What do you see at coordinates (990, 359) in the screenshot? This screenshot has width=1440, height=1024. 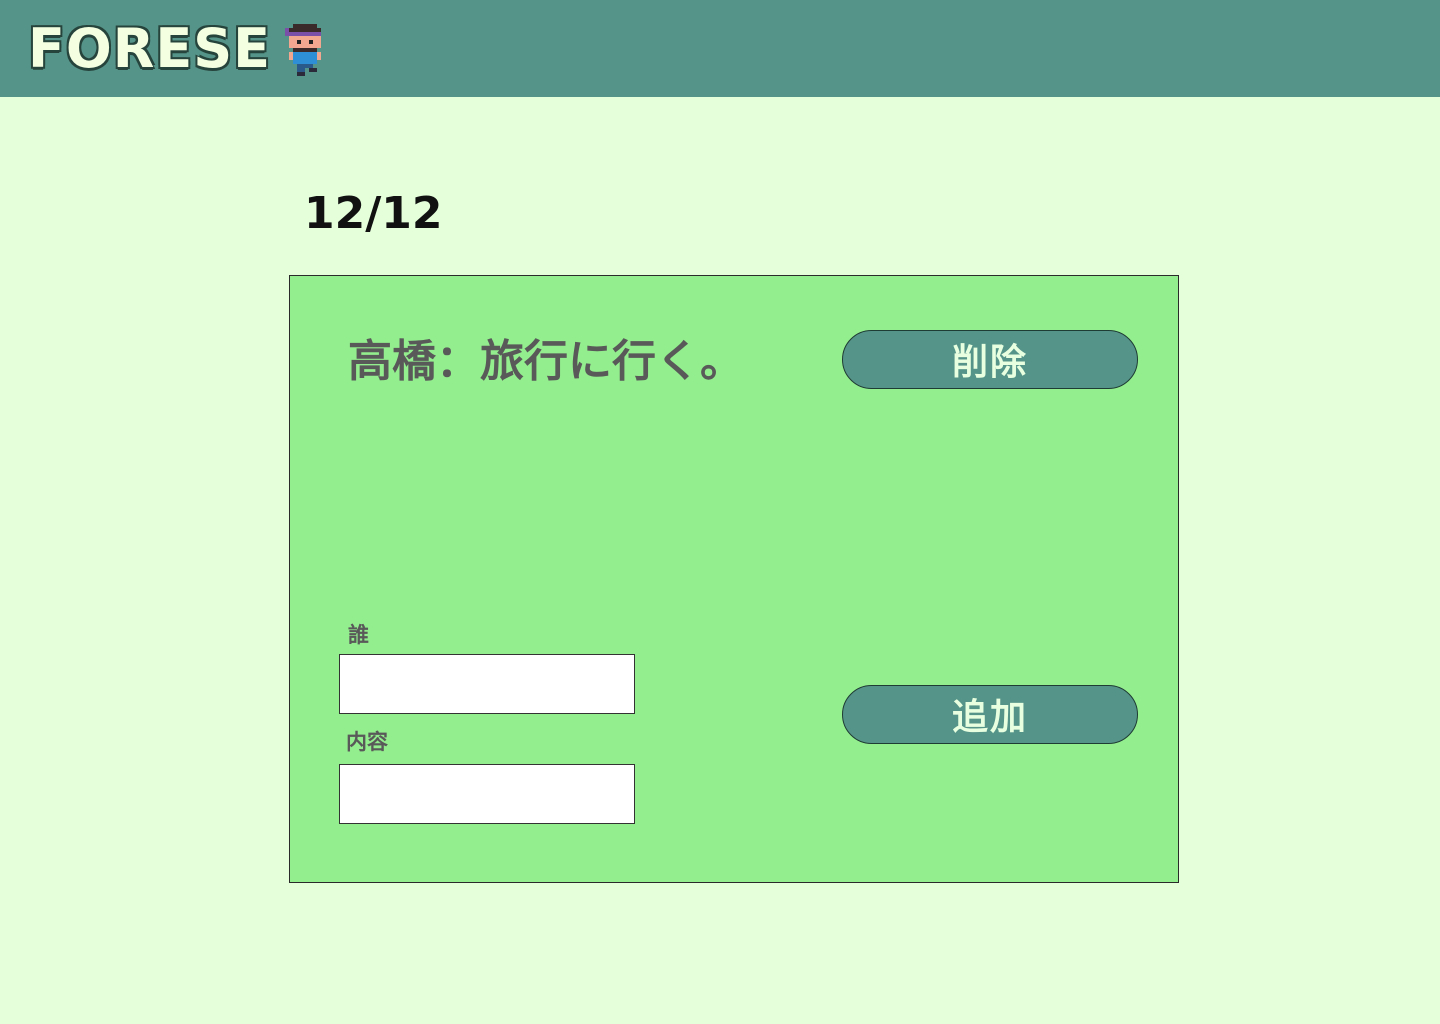 I see `delete-button: 削除` at bounding box center [990, 359].